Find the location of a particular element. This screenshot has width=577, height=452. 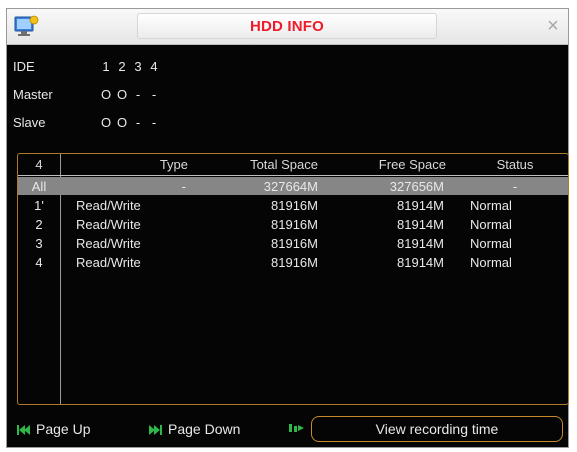

header-index: 4 is located at coordinates (39, 164).